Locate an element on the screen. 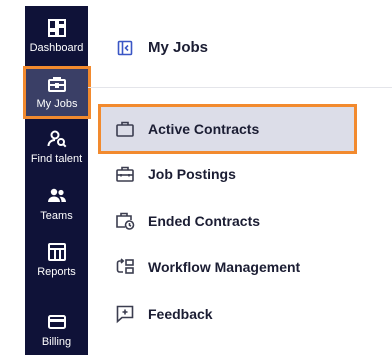 This screenshot has width=392, height=355. rail-item-reports: Reports is located at coordinates (56, 260).